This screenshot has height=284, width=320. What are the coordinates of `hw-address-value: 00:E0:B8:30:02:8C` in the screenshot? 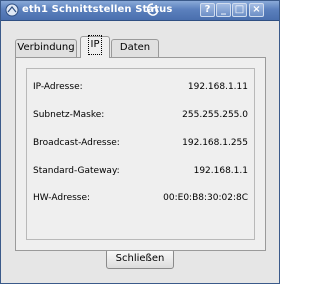 It's located at (205, 198).